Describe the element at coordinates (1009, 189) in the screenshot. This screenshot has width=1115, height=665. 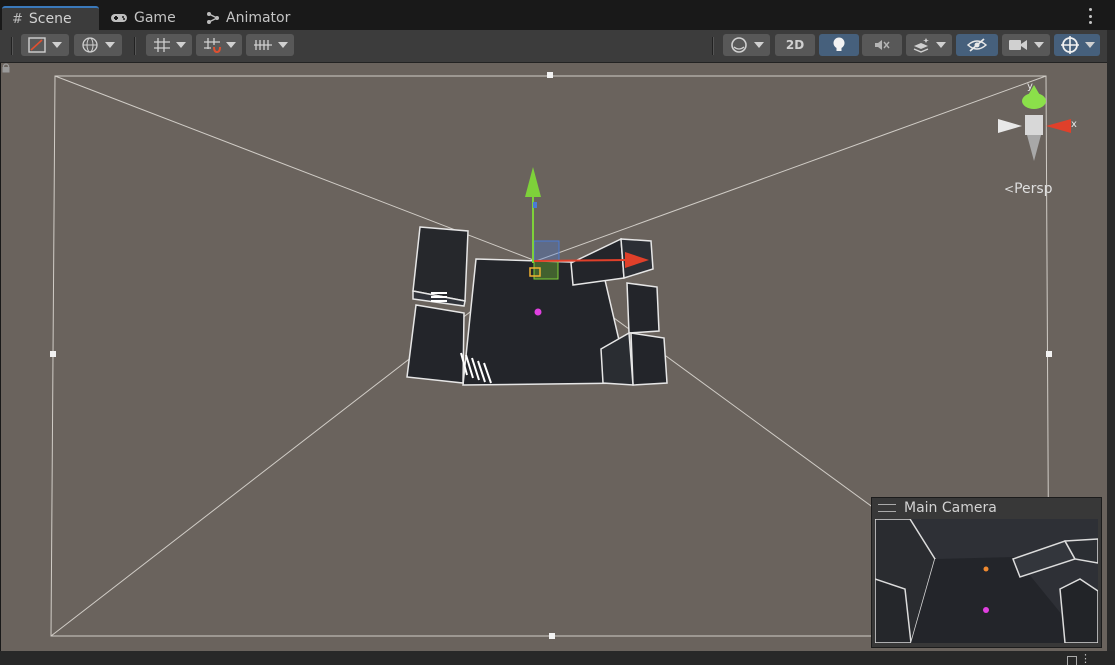
I see `perspective-icon: <` at that location.